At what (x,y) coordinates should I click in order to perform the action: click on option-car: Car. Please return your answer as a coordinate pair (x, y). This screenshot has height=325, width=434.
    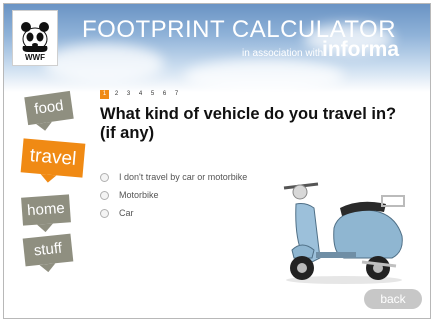
    Looking at the image, I should click on (117, 213).